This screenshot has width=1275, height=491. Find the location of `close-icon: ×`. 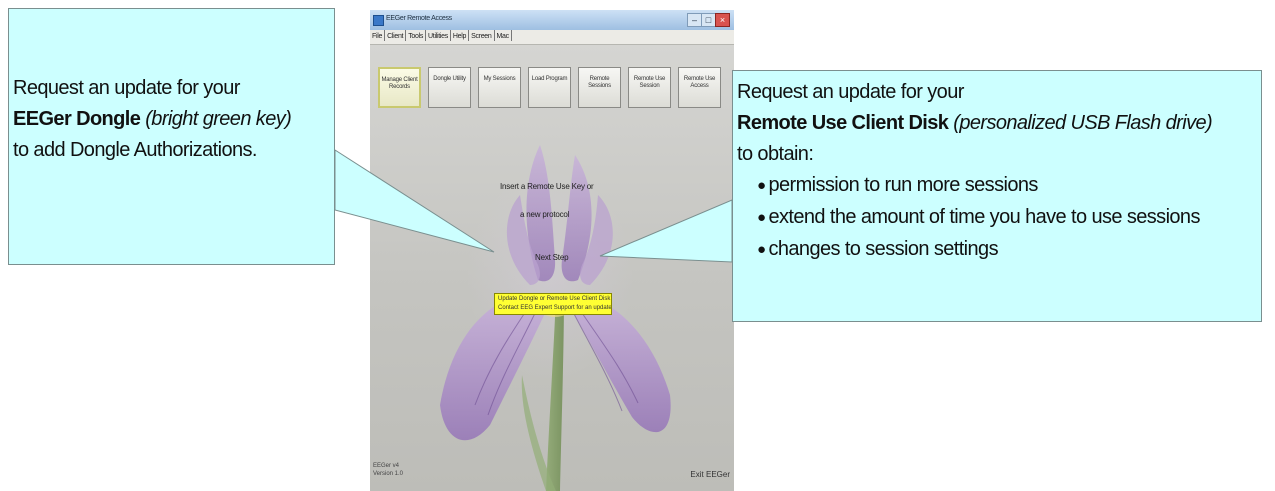

close-icon: × is located at coordinates (722, 20).